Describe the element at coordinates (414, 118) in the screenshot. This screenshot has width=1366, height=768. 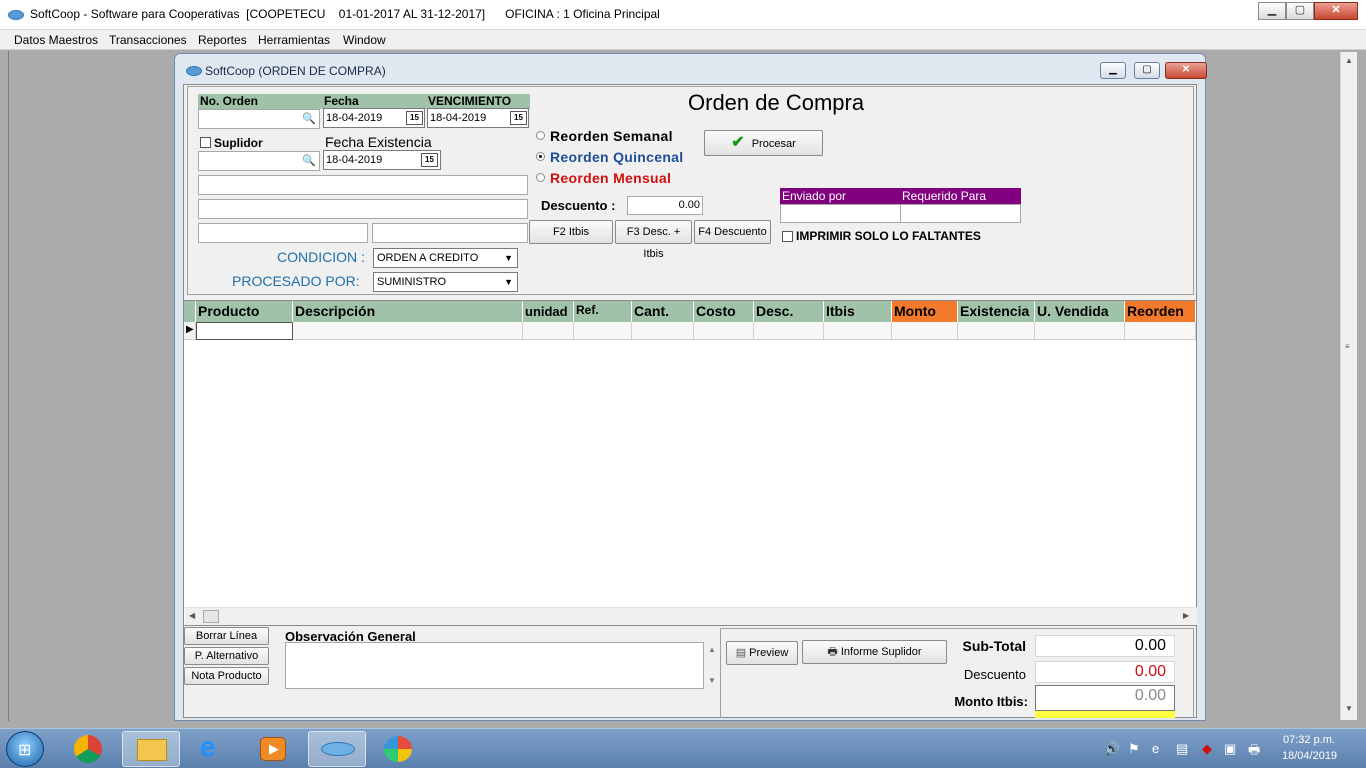
I see `fecha-calendar-icon: 15` at that location.